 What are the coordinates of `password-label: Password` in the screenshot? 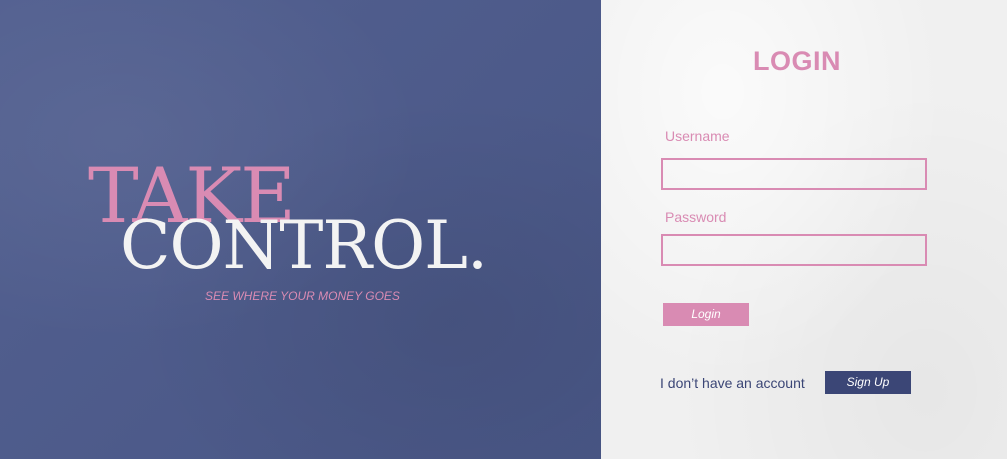 It's located at (696, 217).